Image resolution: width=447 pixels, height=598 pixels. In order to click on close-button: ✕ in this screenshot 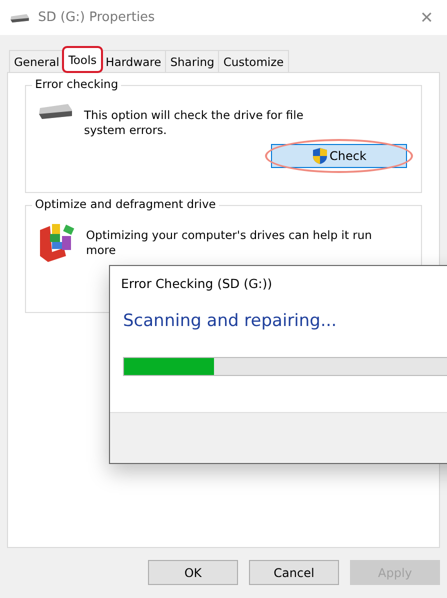, I will do `click(426, 18)`.